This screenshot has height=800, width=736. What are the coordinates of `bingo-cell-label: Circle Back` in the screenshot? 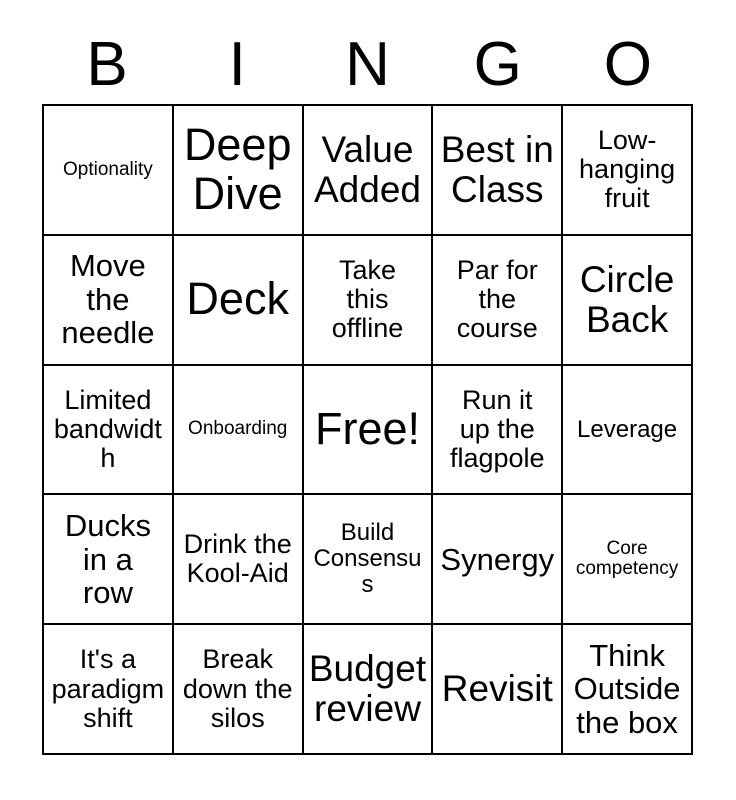 It's located at (627, 299).